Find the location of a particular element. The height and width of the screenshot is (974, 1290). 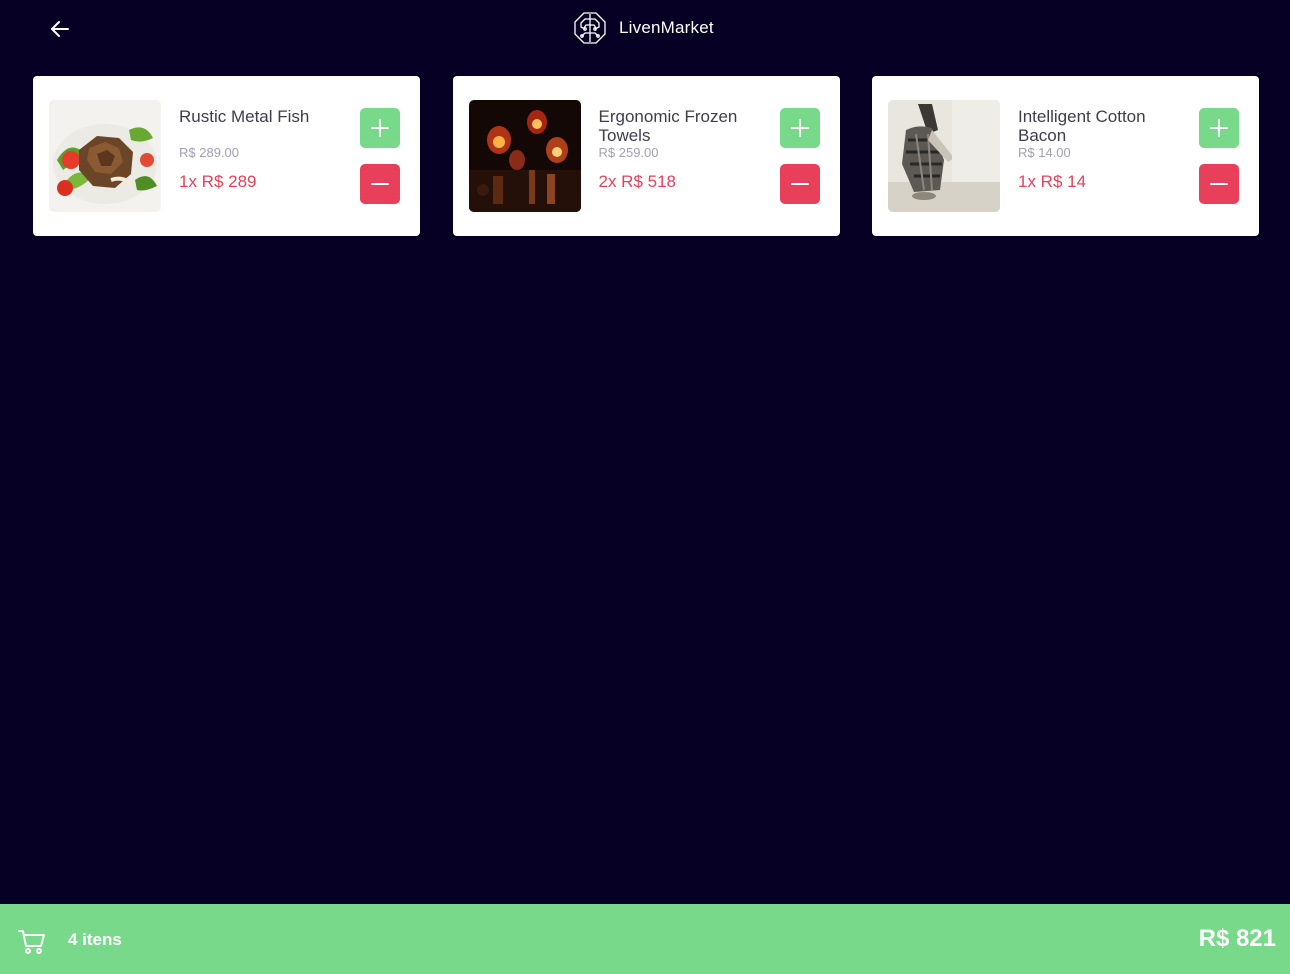

shopping-cart-icon is located at coordinates (31, 942).